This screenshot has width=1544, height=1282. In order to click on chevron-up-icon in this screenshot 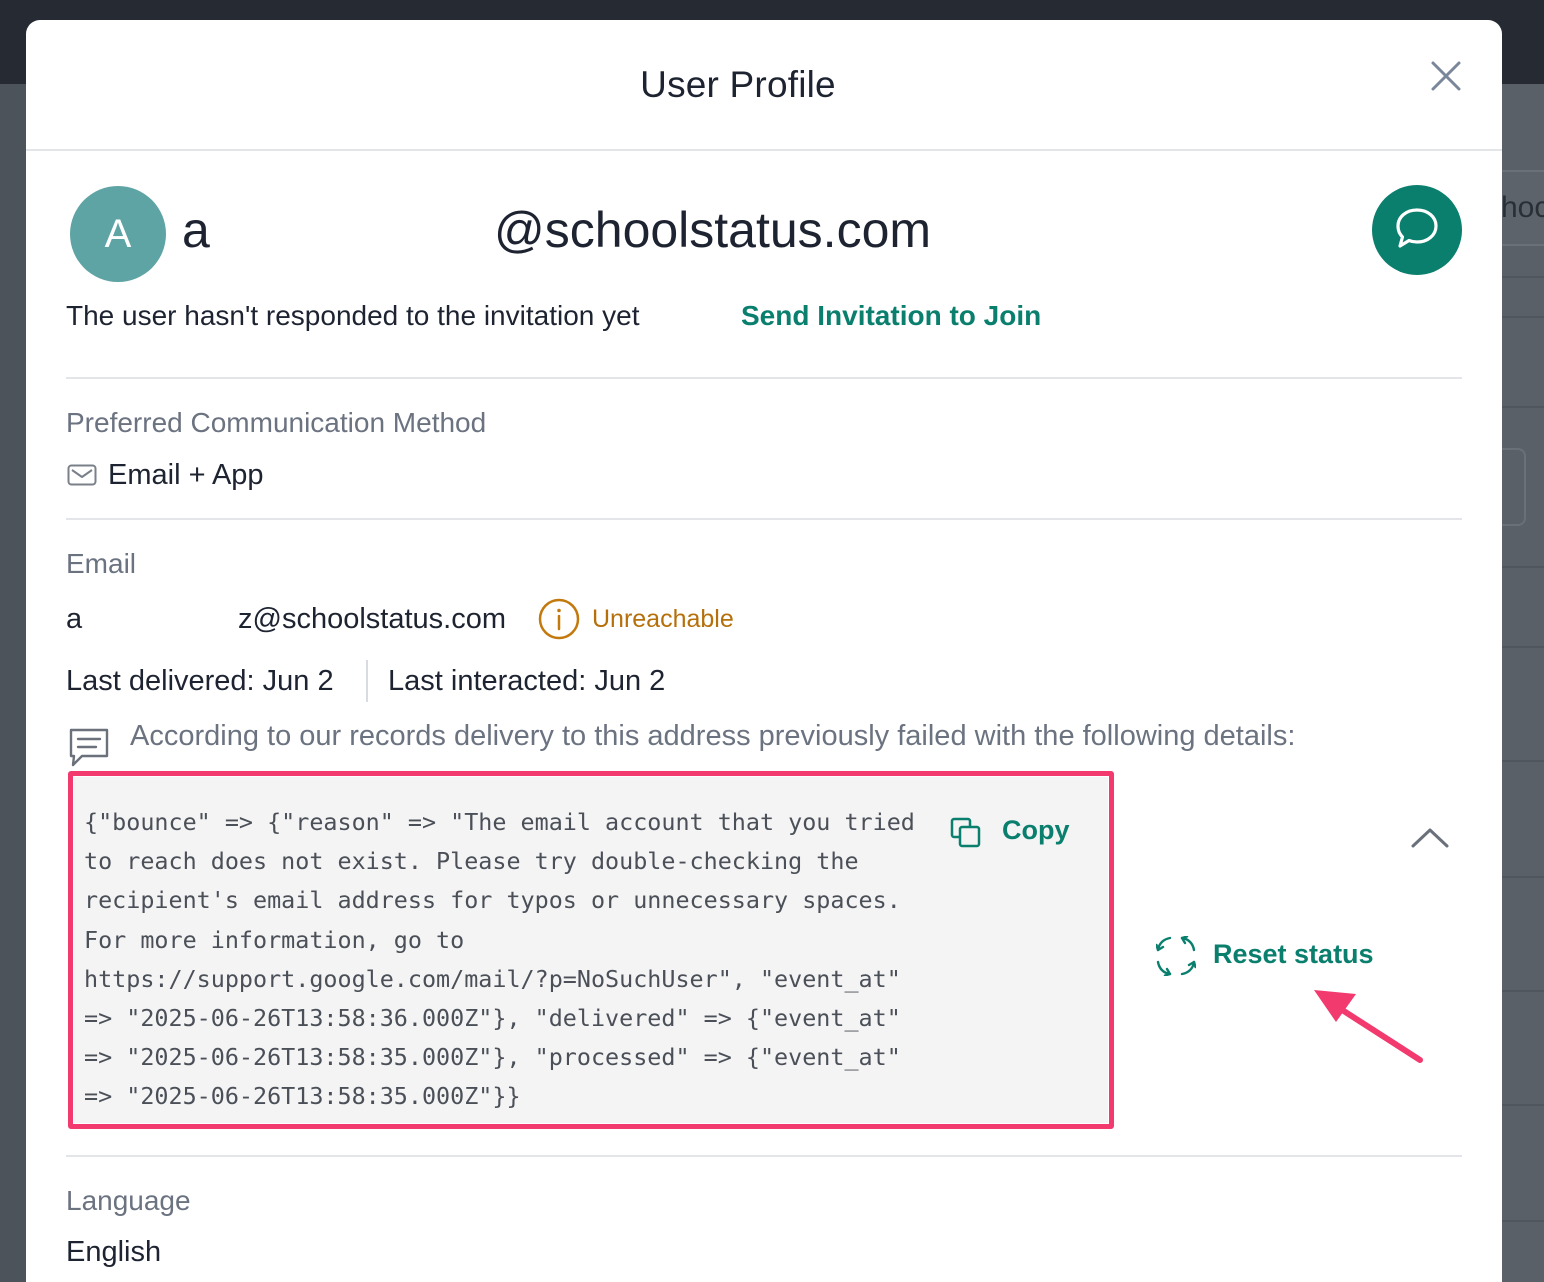, I will do `click(1430, 838)`.